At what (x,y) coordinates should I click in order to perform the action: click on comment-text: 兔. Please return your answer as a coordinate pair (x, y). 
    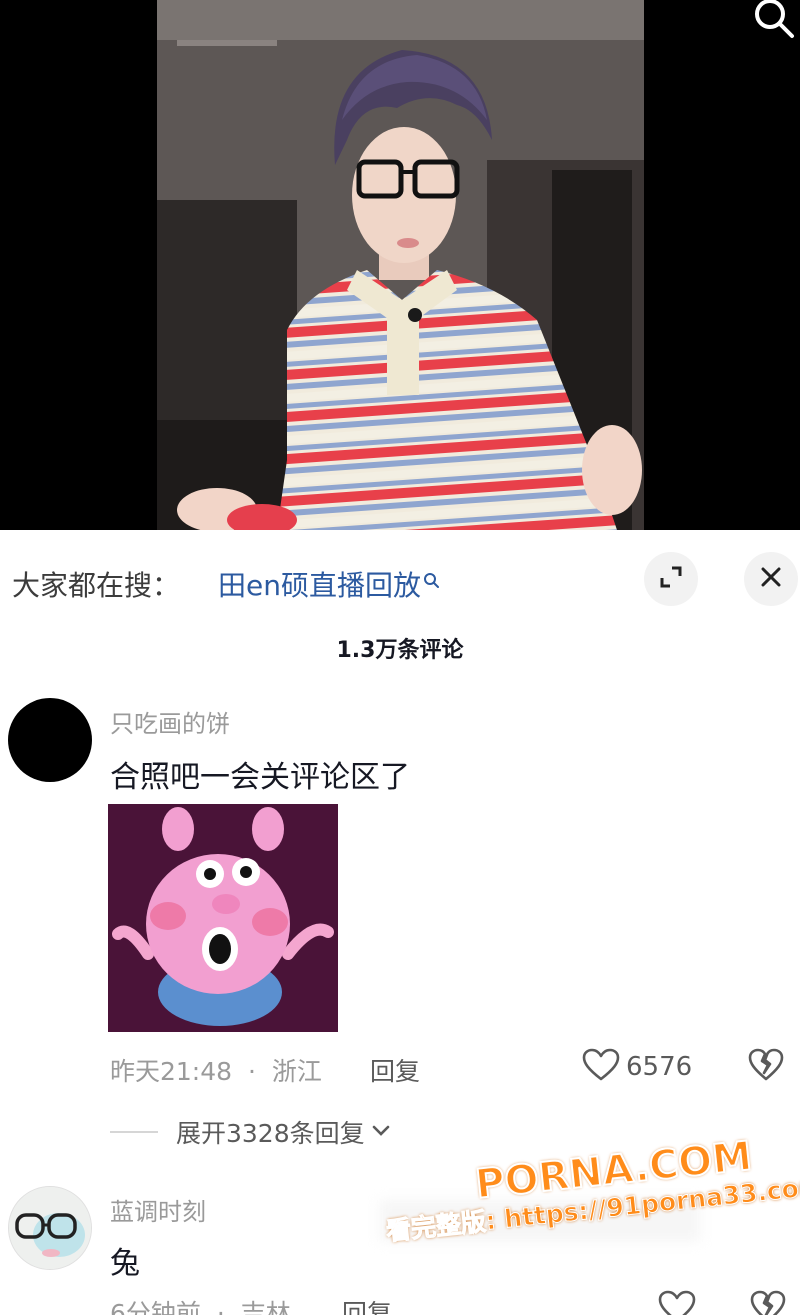
    Looking at the image, I should click on (125, 1263).